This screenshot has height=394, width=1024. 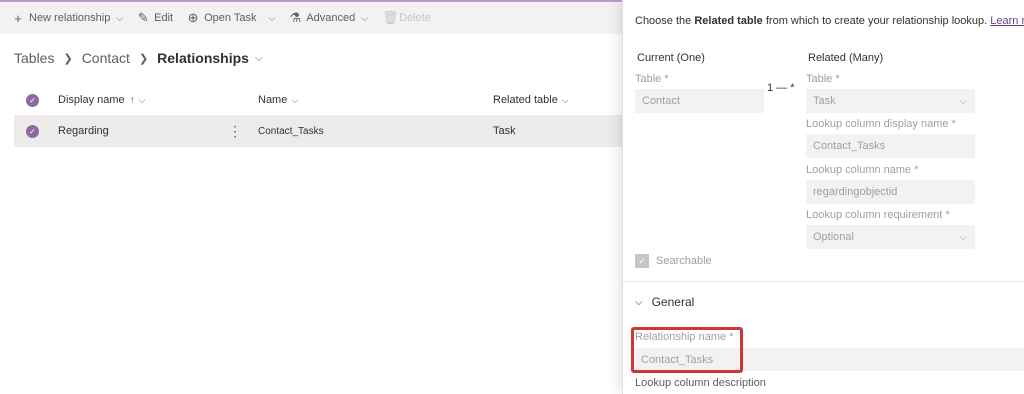 I want to click on related-table-dropdown: Task ⌵, so click(x=890, y=101).